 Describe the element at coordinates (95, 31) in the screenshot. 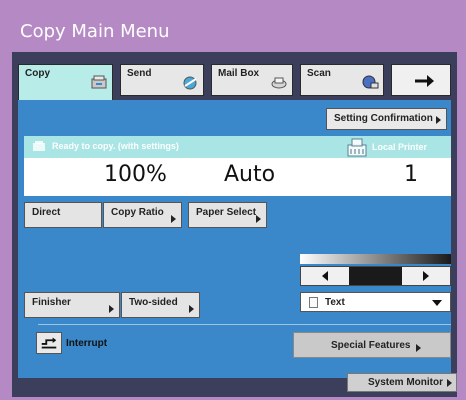

I see `window-title: Copy Main Menu` at that location.